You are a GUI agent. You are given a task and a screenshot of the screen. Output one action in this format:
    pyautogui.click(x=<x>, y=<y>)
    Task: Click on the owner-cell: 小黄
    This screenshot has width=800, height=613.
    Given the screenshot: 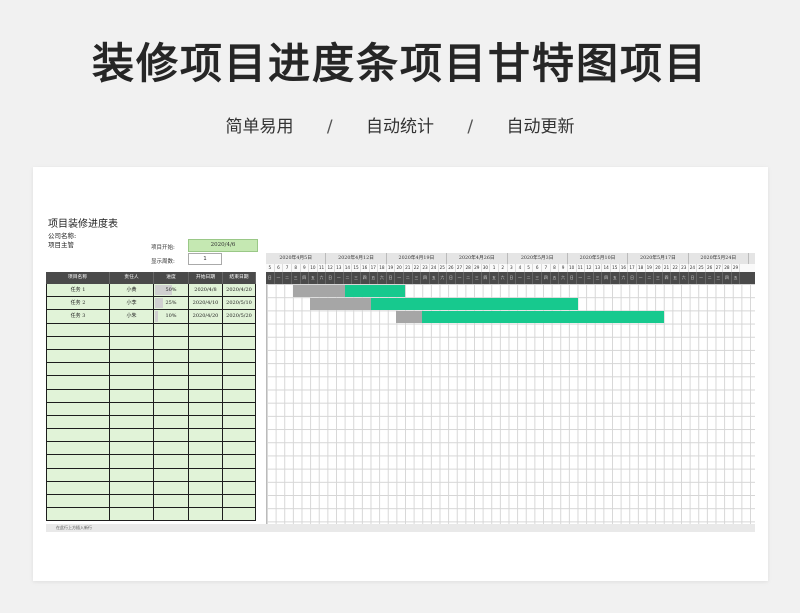 What is the action you would take?
    pyautogui.click(x=132, y=290)
    